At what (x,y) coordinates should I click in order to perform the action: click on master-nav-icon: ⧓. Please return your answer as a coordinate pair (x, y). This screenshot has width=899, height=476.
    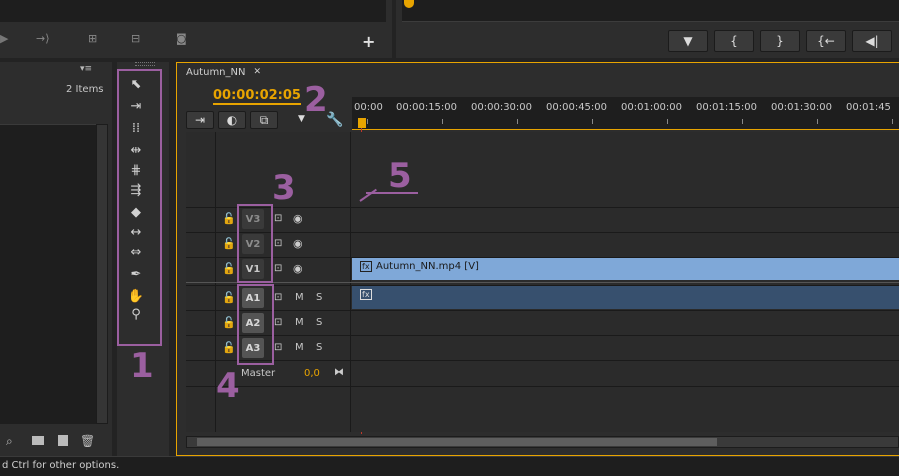
    Looking at the image, I should click on (339, 372).